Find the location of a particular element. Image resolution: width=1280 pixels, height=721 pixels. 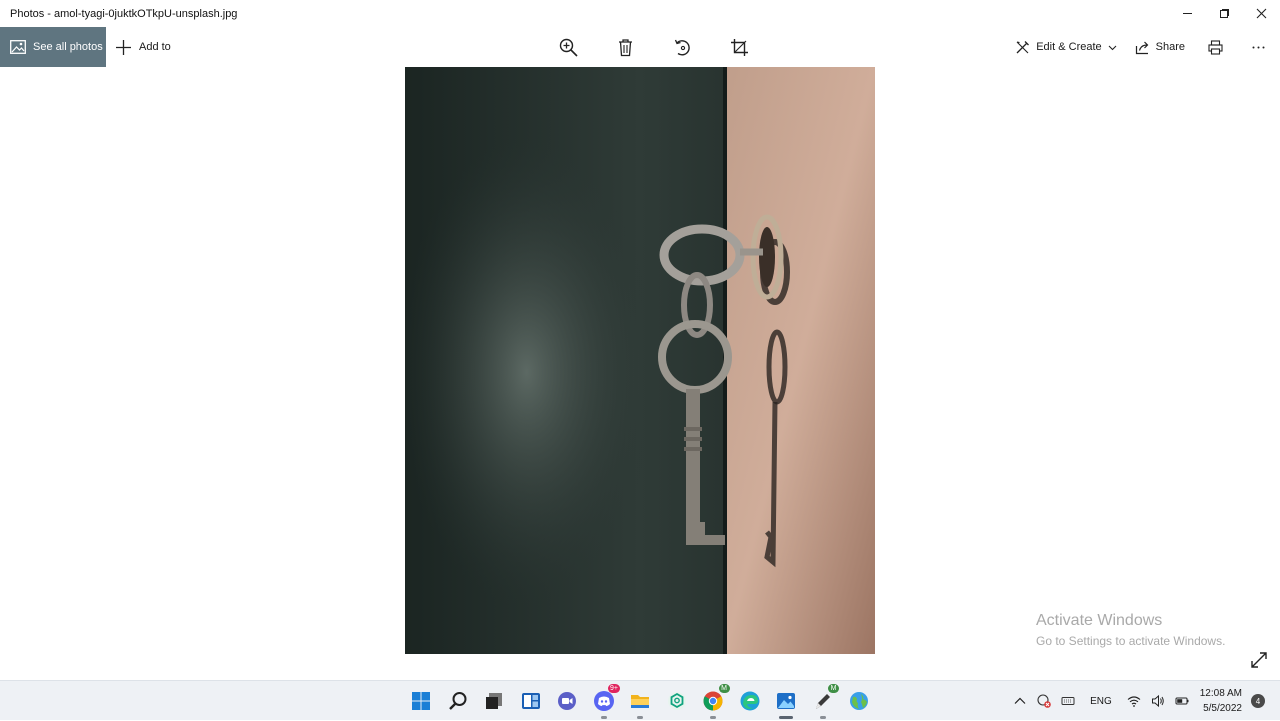

print-icon is located at coordinates (1215, 47).